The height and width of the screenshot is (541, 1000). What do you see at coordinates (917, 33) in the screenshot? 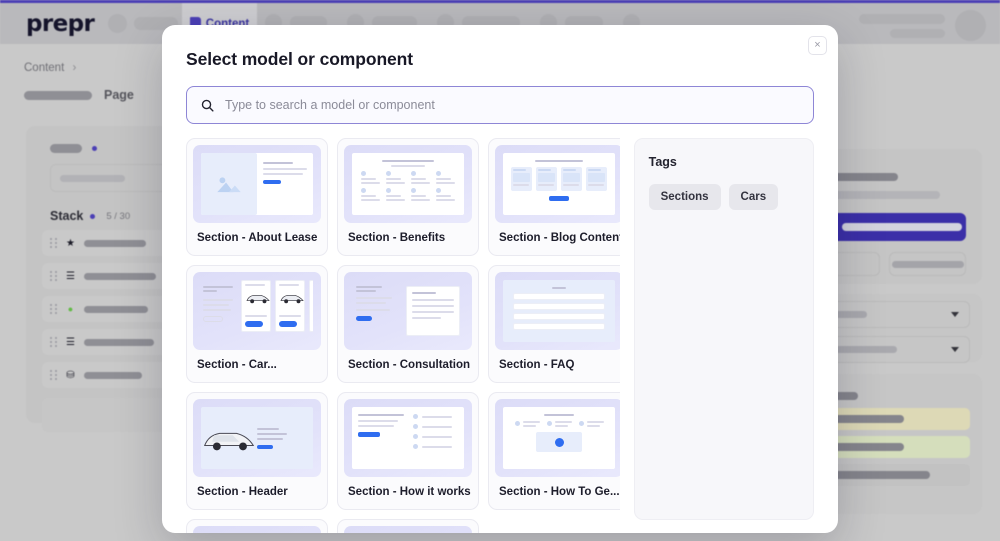
I see `topbar-subtitle-placeholder` at bounding box center [917, 33].